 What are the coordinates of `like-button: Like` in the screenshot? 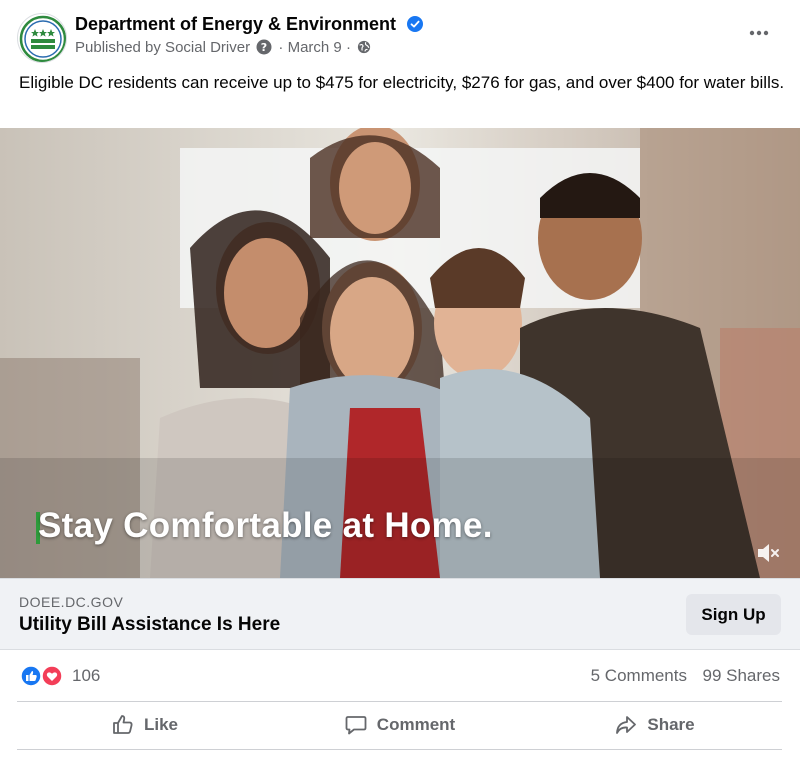 It's located at (144, 725).